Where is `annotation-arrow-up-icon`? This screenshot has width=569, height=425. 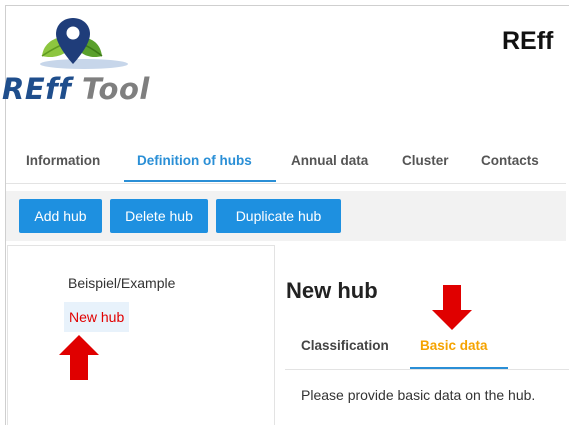
annotation-arrow-up-icon is located at coordinates (79, 357).